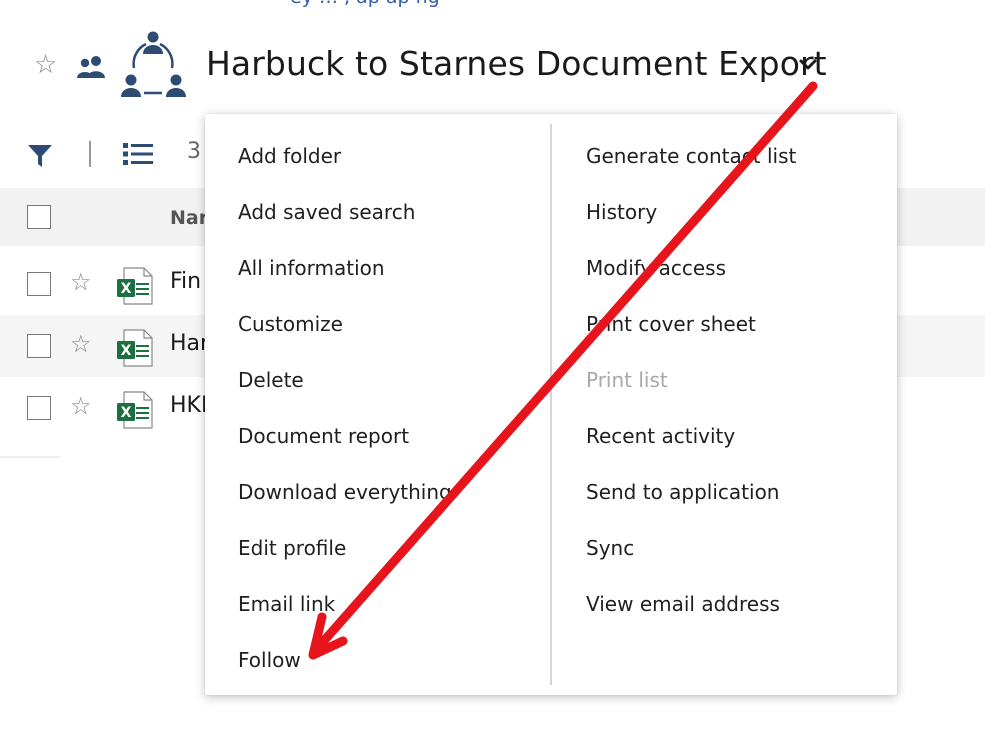 This screenshot has width=985, height=731. I want to click on menu-item-document-report: Document report, so click(345, 442).